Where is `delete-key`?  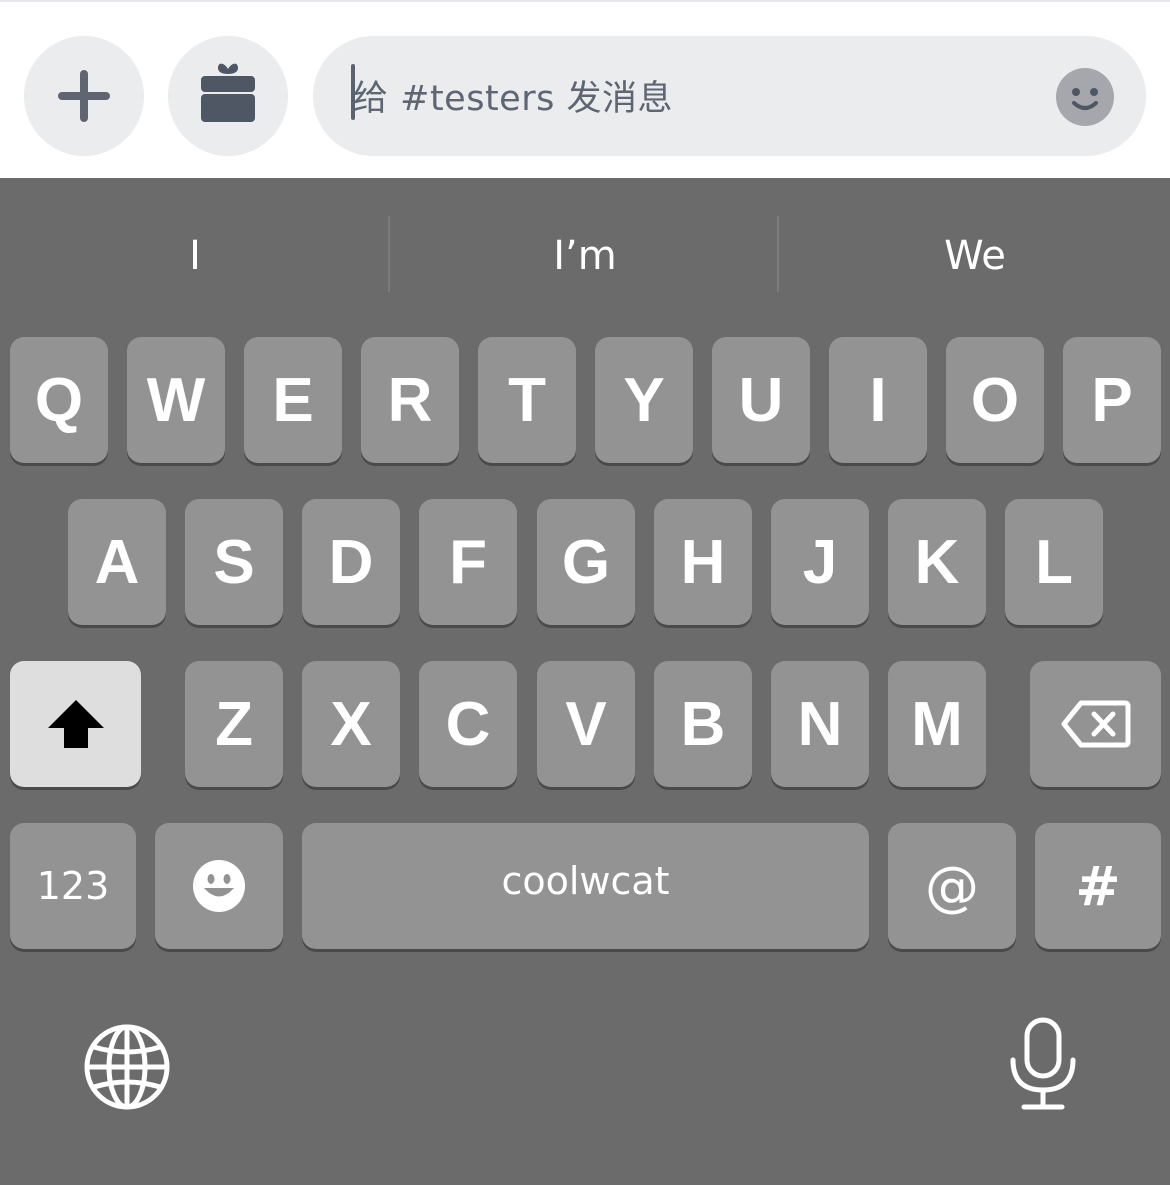
delete-key is located at coordinates (1095, 724).